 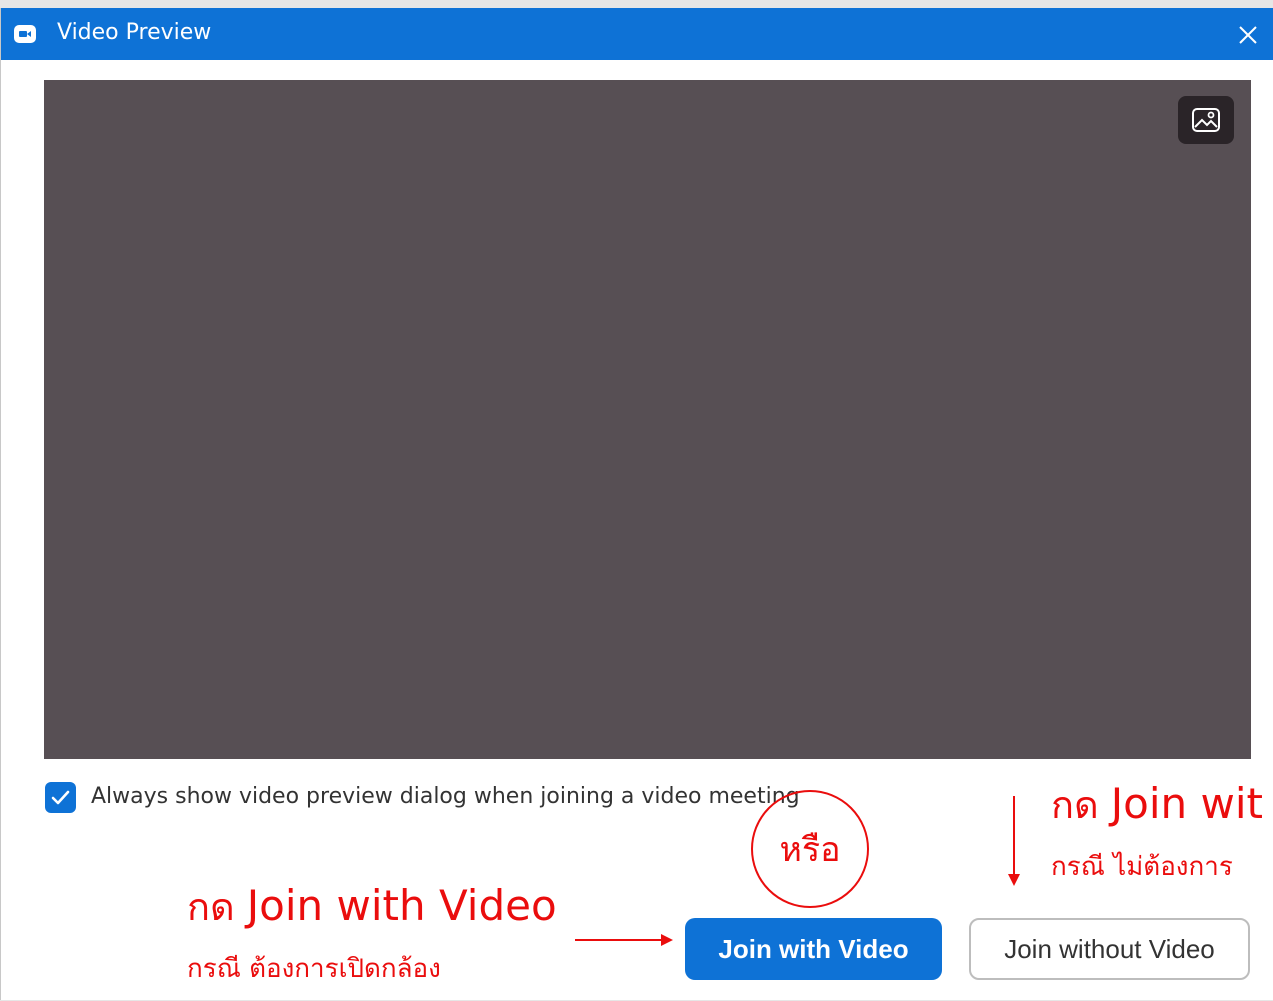 What do you see at coordinates (1109, 949) in the screenshot?
I see `join-without-video-button: Join without Video` at bounding box center [1109, 949].